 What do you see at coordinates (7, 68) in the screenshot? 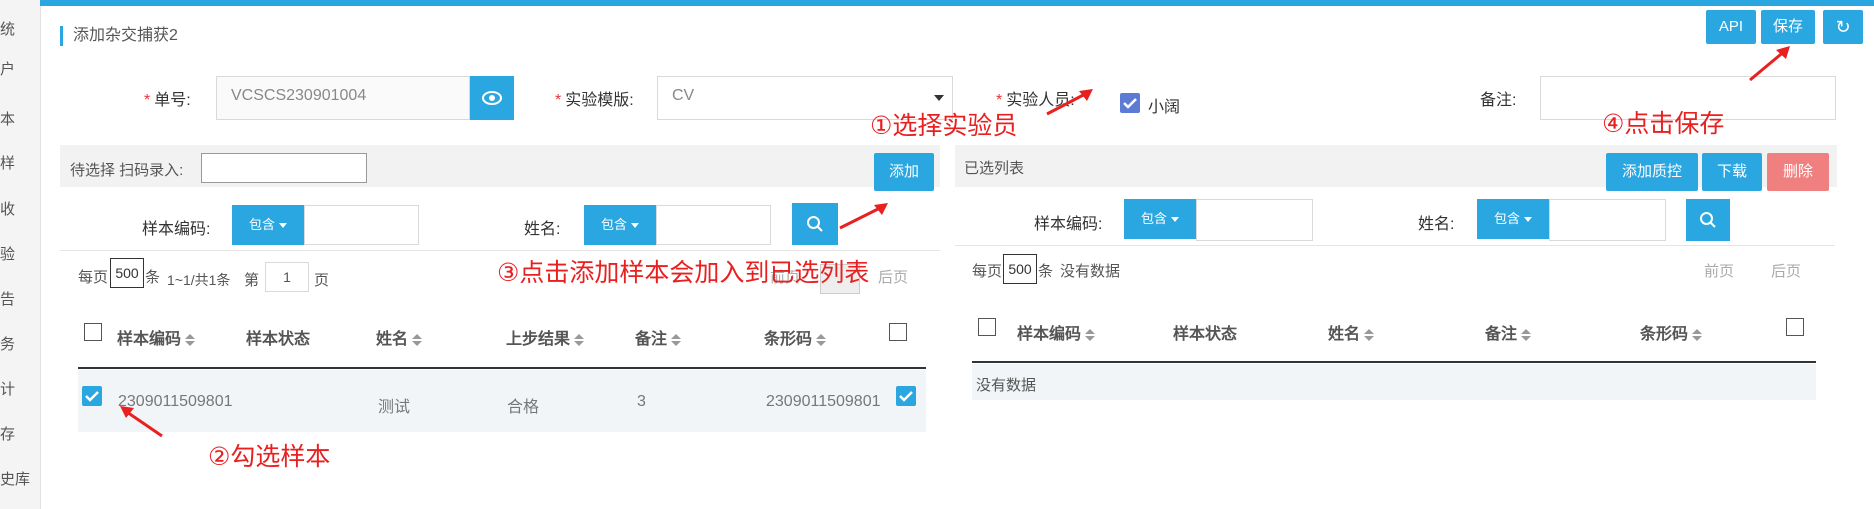
I see `sidebar-item: 户` at bounding box center [7, 68].